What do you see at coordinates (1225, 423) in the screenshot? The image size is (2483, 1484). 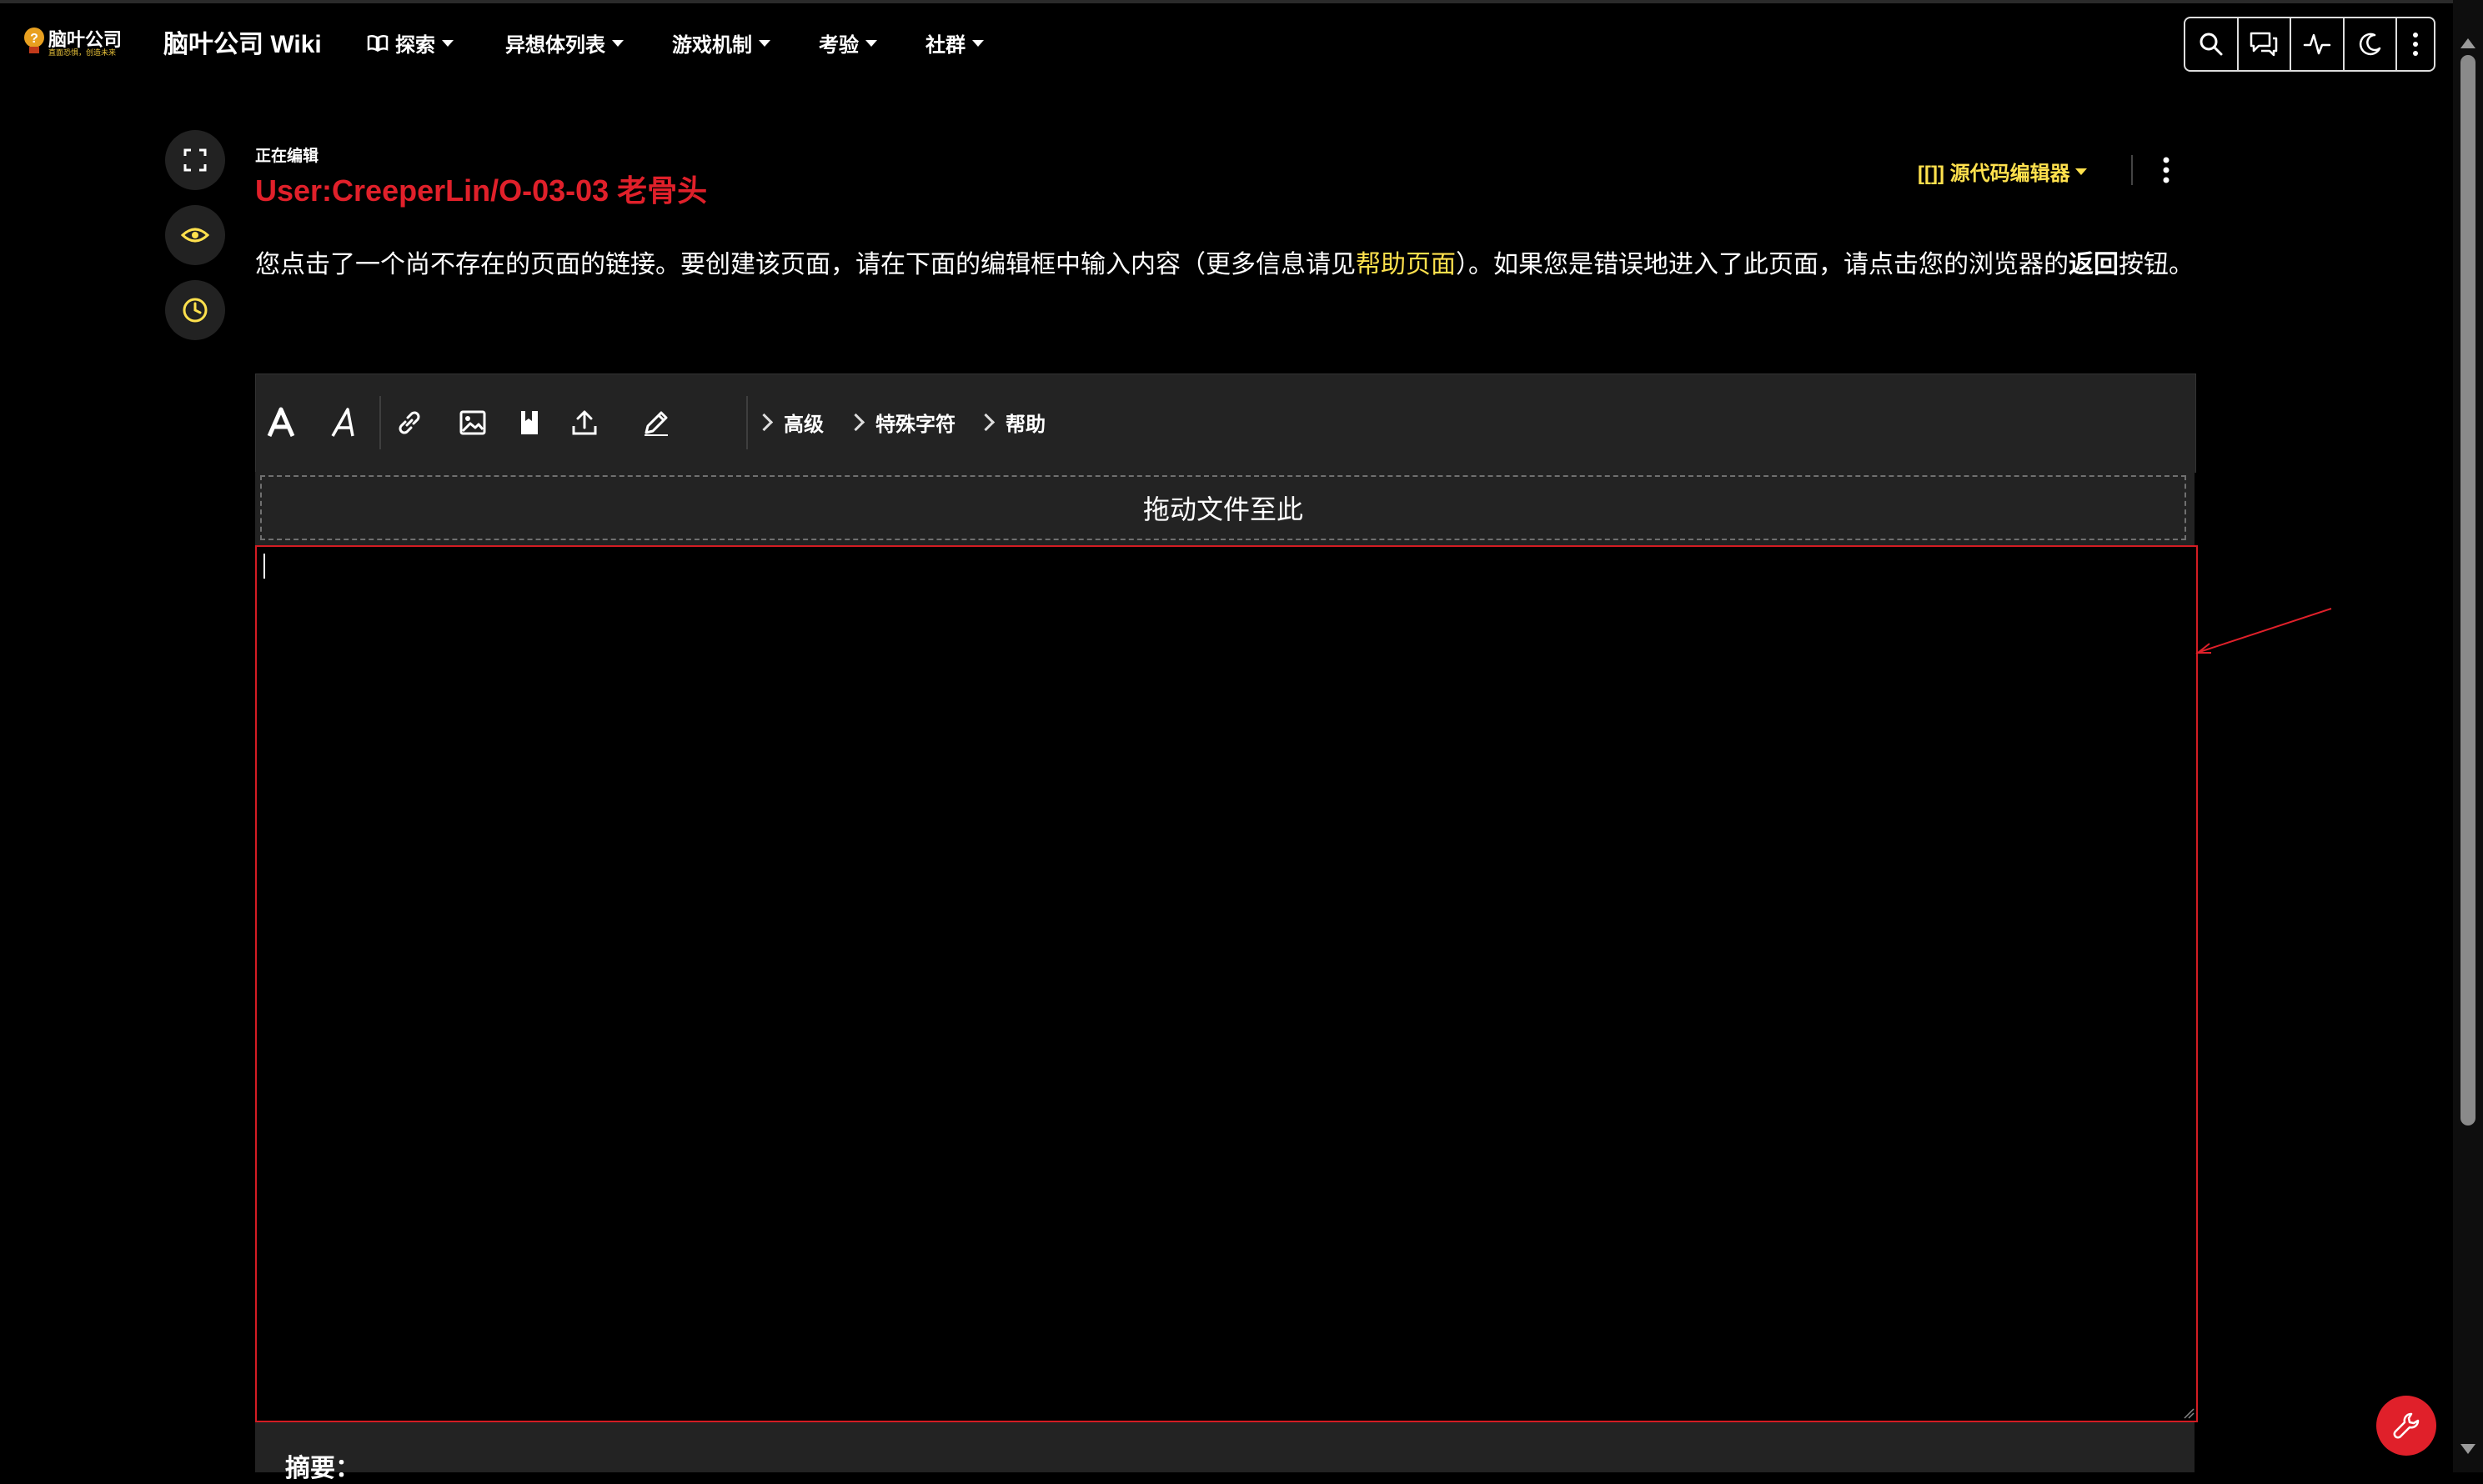 I see `editor-toolbar: 高级 特殊字符 帮助` at bounding box center [1225, 423].